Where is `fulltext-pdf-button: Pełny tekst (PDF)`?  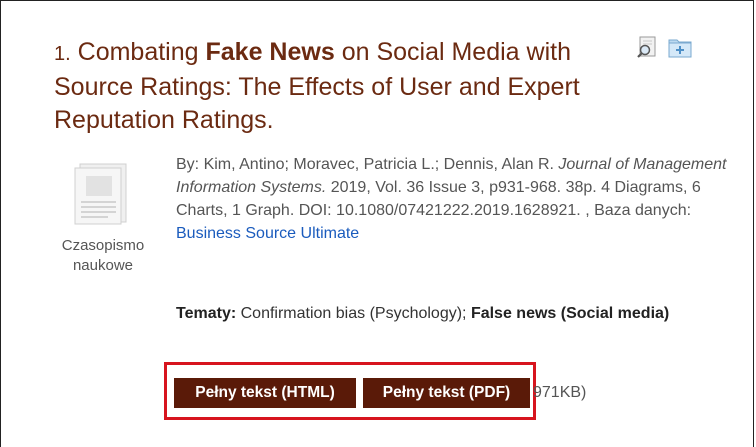
fulltext-pdf-button: Pełny tekst (PDF) is located at coordinates (446, 393).